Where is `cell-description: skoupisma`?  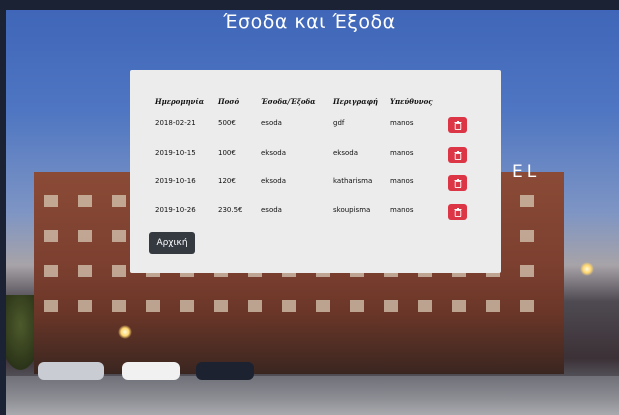
cell-description: skoupisma is located at coordinates (352, 210).